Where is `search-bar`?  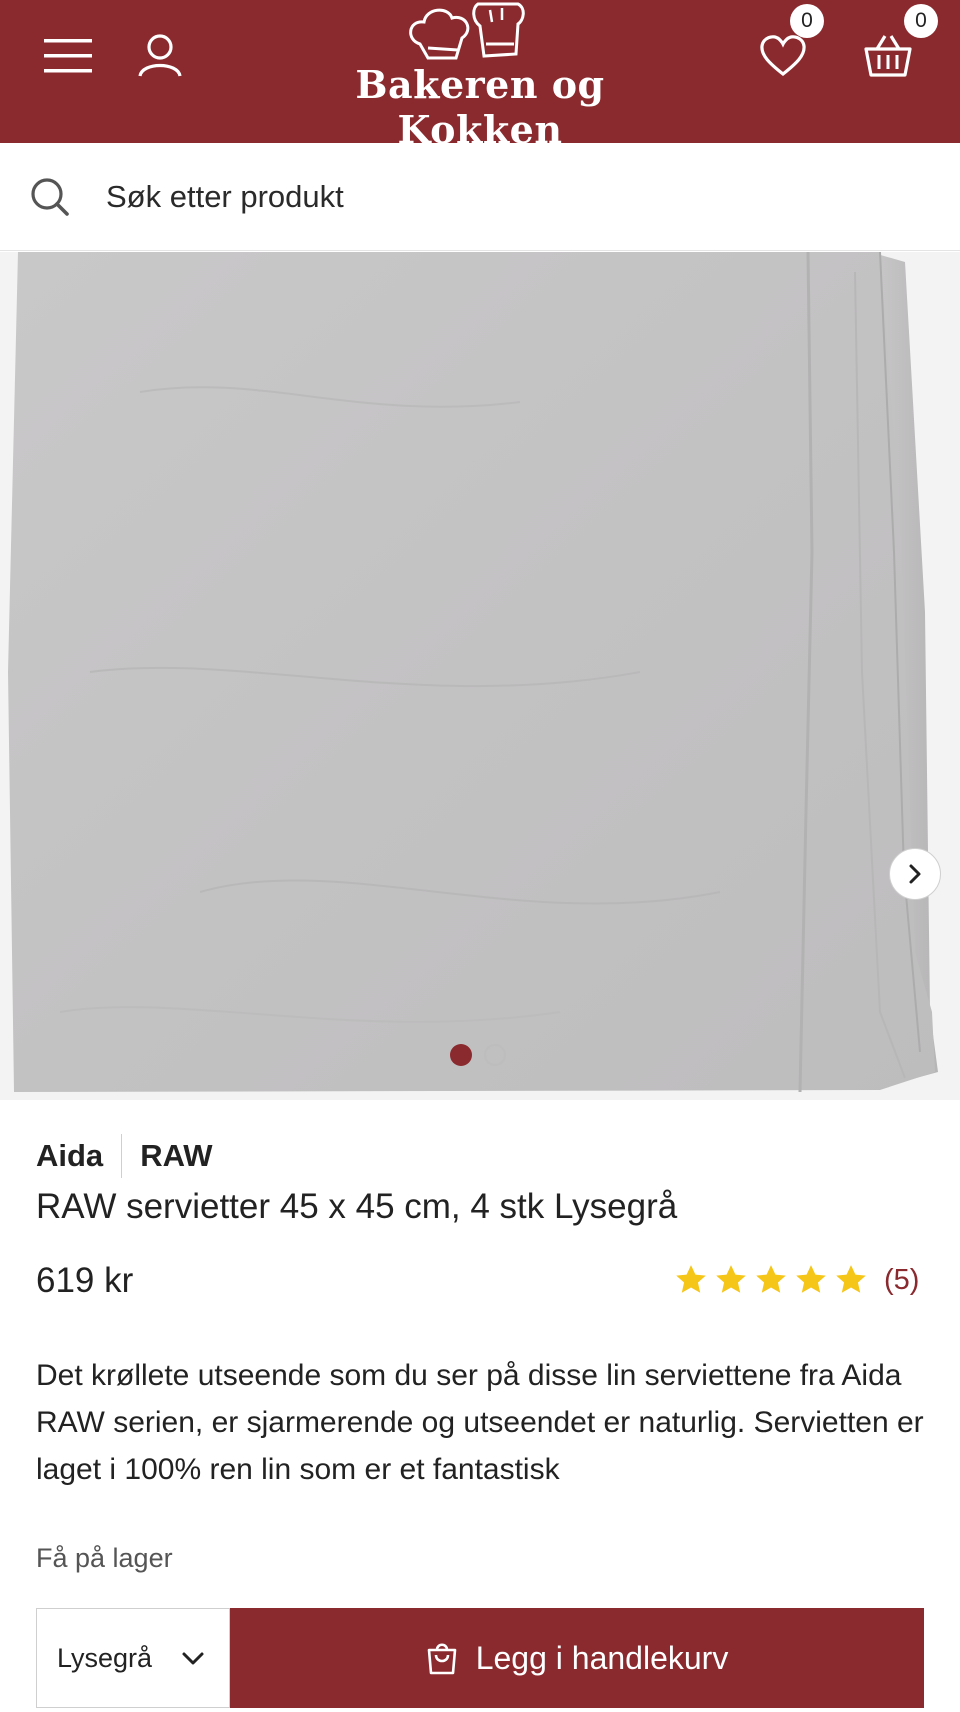
search-bar is located at coordinates (480, 197).